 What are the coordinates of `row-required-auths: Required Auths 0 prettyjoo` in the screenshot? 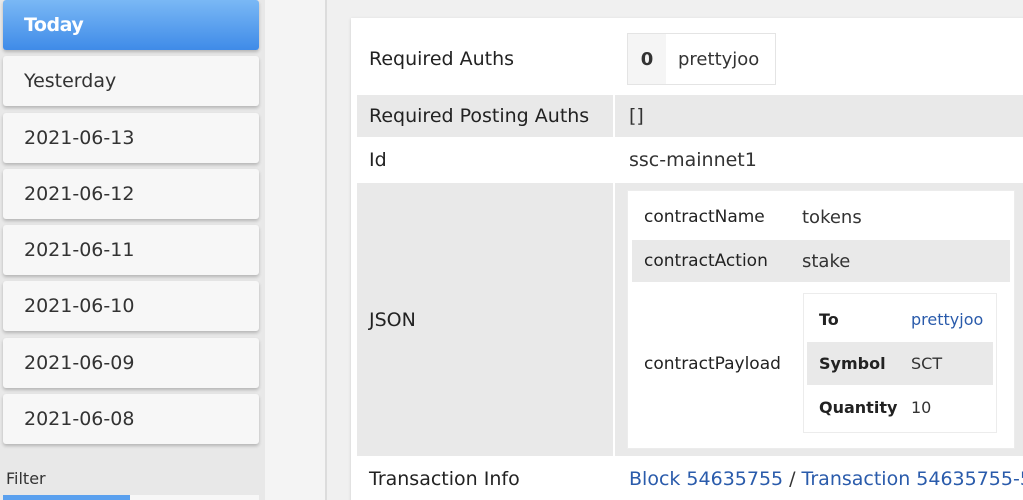 It's located at (690, 59).